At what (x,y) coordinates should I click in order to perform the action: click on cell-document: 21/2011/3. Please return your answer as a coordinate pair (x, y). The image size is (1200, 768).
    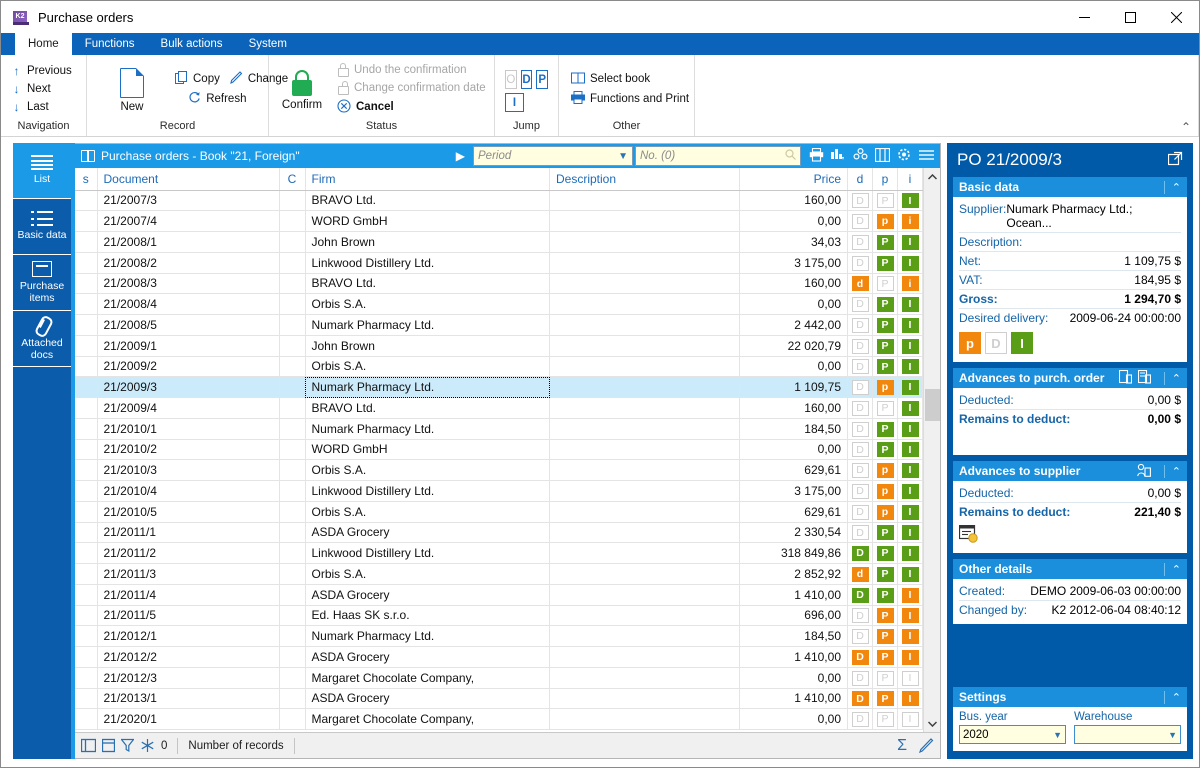
    Looking at the image, I should click on (188, 574).